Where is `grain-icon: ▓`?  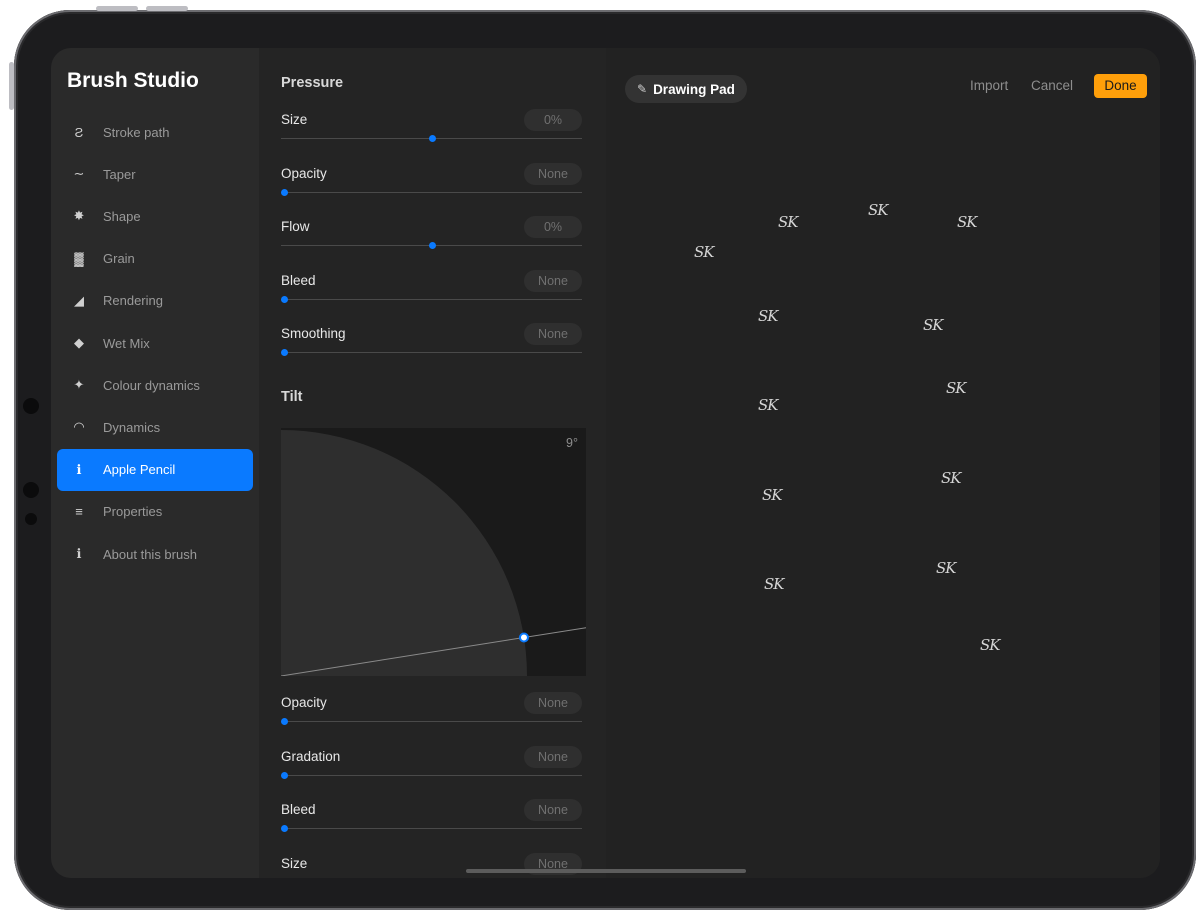
grain-icon: ▓ is located at coordinates (79, 259).